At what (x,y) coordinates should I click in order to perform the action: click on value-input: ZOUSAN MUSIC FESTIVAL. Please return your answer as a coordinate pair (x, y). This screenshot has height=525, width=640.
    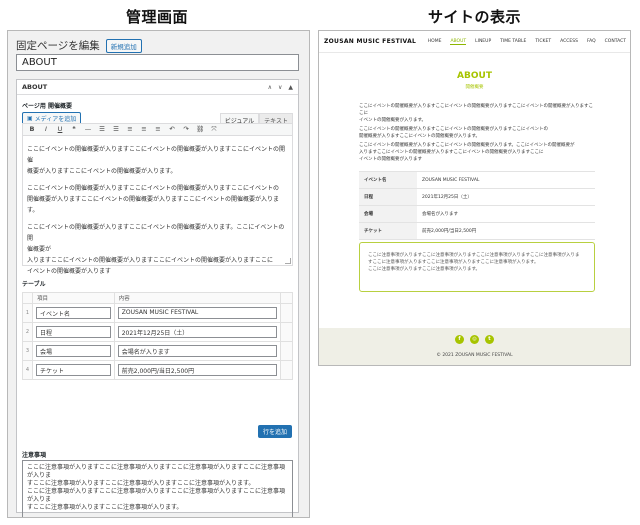
    Looking at the image, I should click on (197, 313).